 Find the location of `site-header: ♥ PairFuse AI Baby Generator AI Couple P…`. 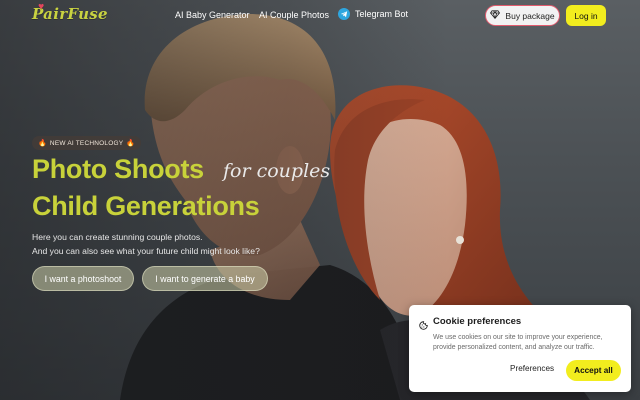

site-header: ♥ PairFuse AI Baby Generator AI Couple P… is located at coordinates (320, 16).